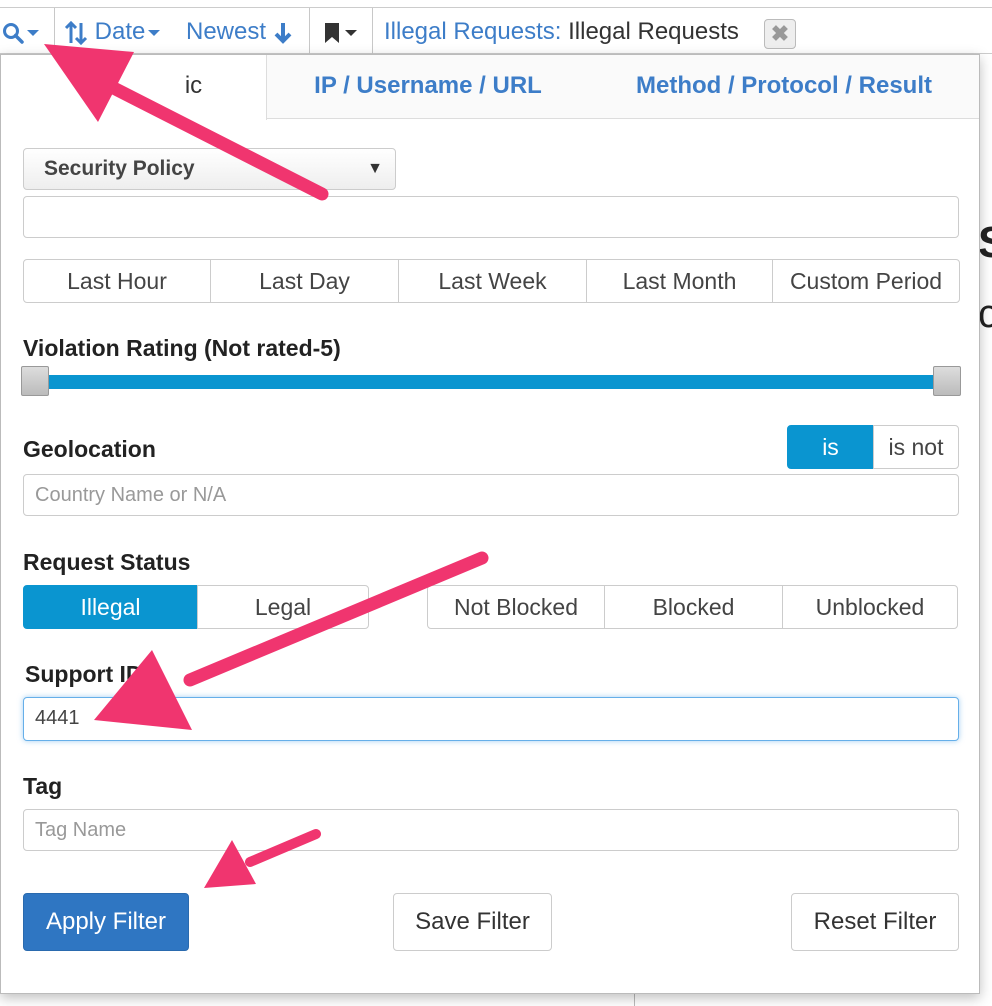  Describe the element at coordinates (516, 607) in the screenshot. I see `not-blocked-button: Not Blocked` at that location.